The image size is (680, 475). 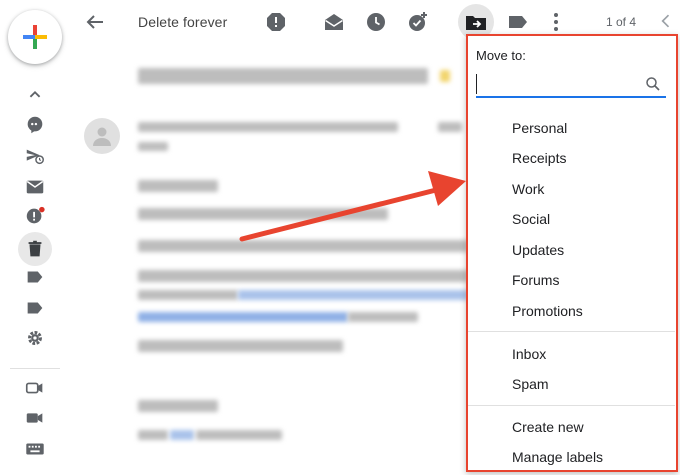 I want to click on report-icon, so click(x=276, y=22).